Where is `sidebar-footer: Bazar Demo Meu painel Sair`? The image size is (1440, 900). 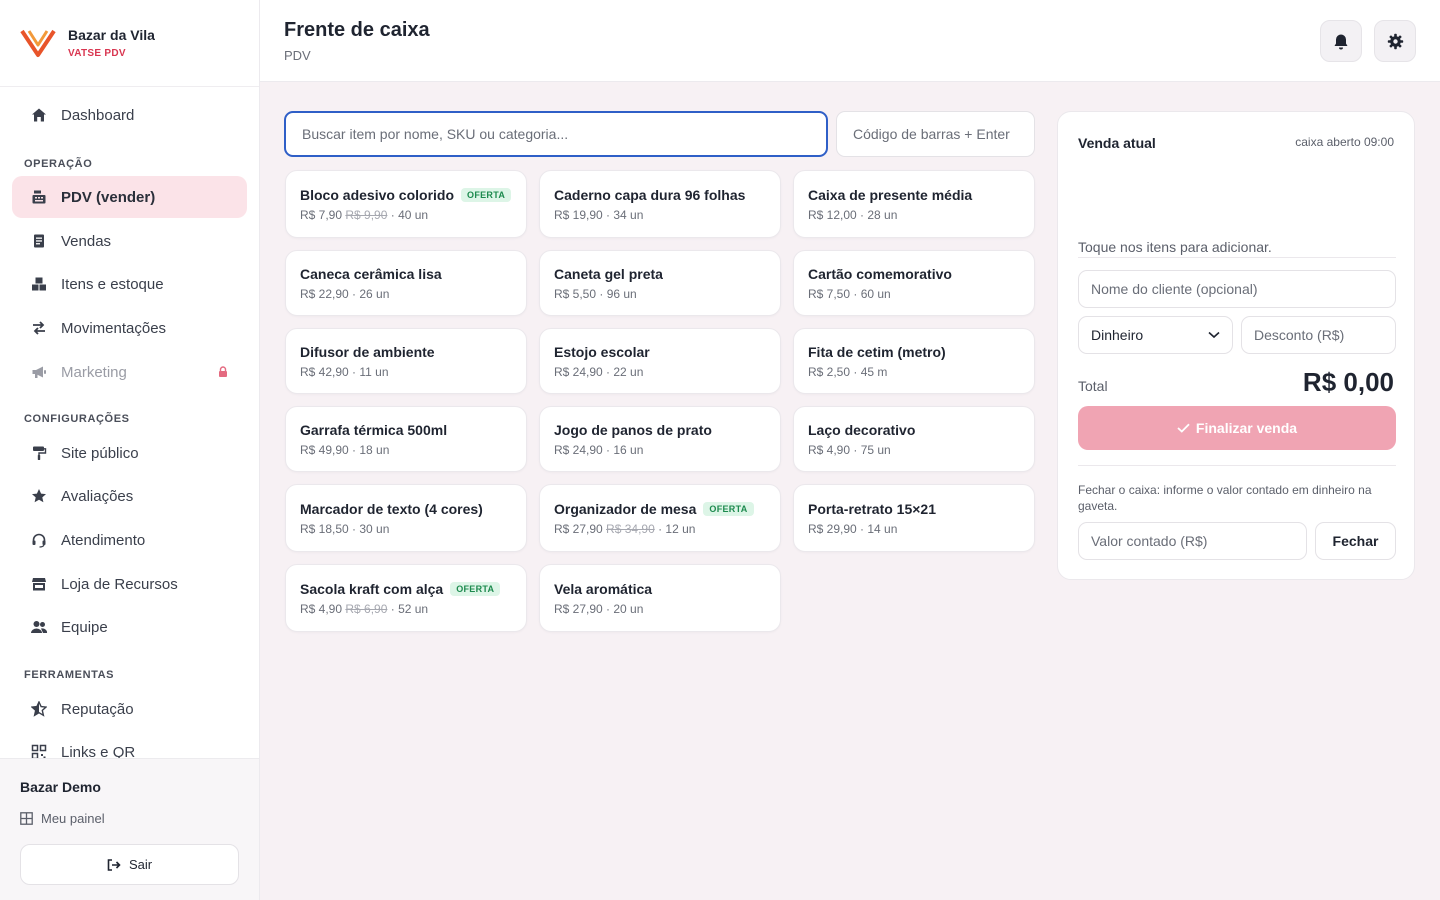 sidebar-footer: Bazar Demo Meu painel Sair is located at coordinates (129, 829).